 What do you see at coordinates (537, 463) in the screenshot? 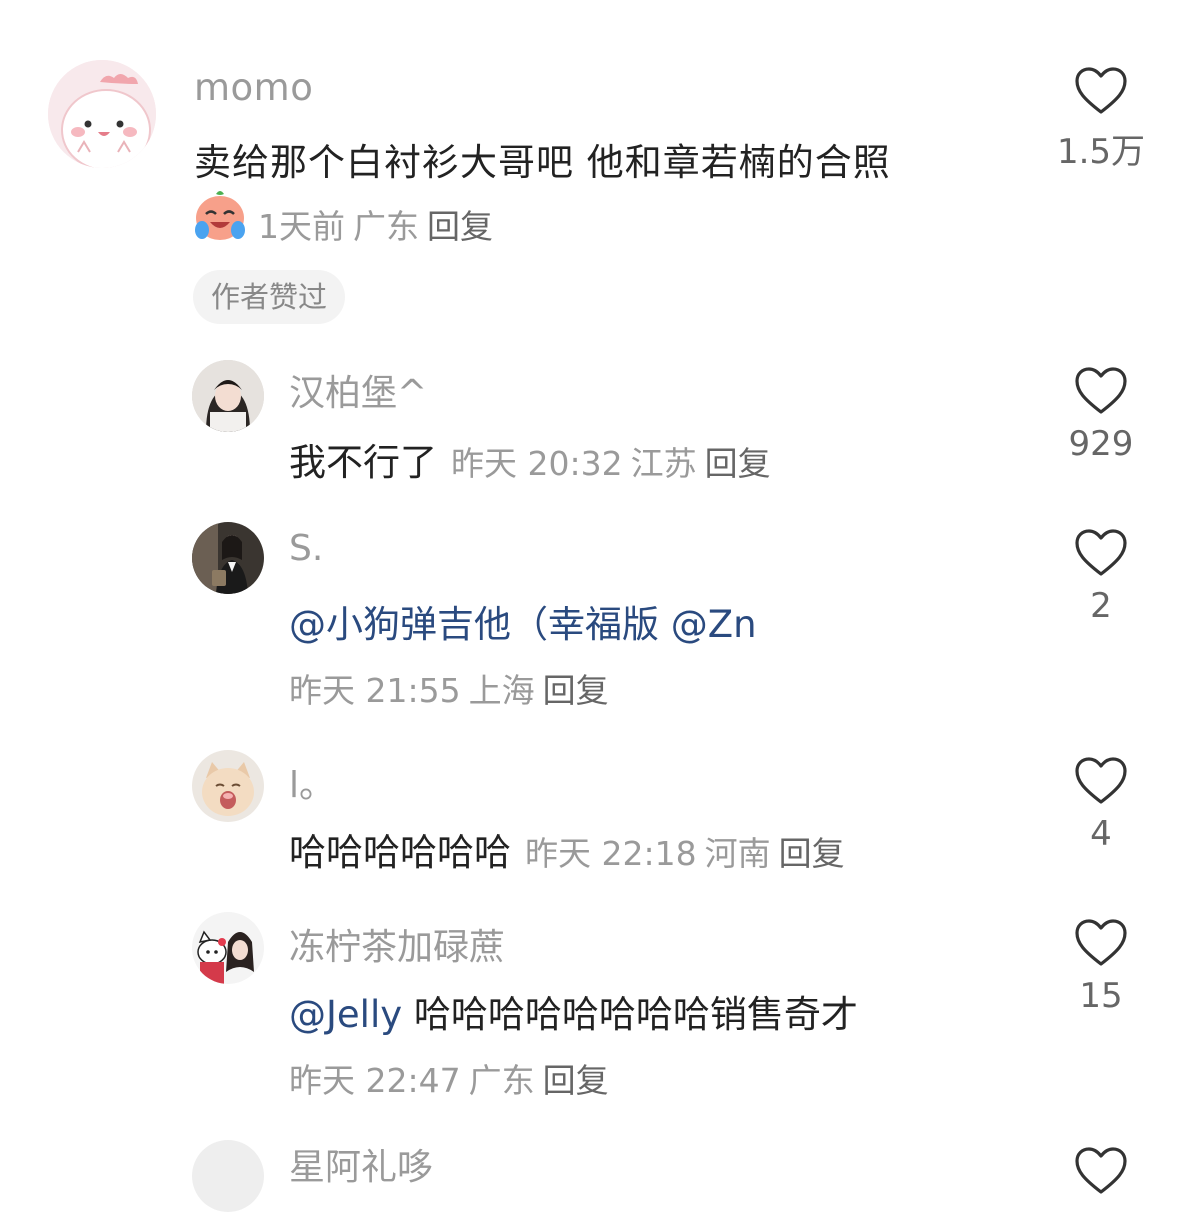
I see `comment-time: 昨天 20:32` at bounding box center [537, 463].